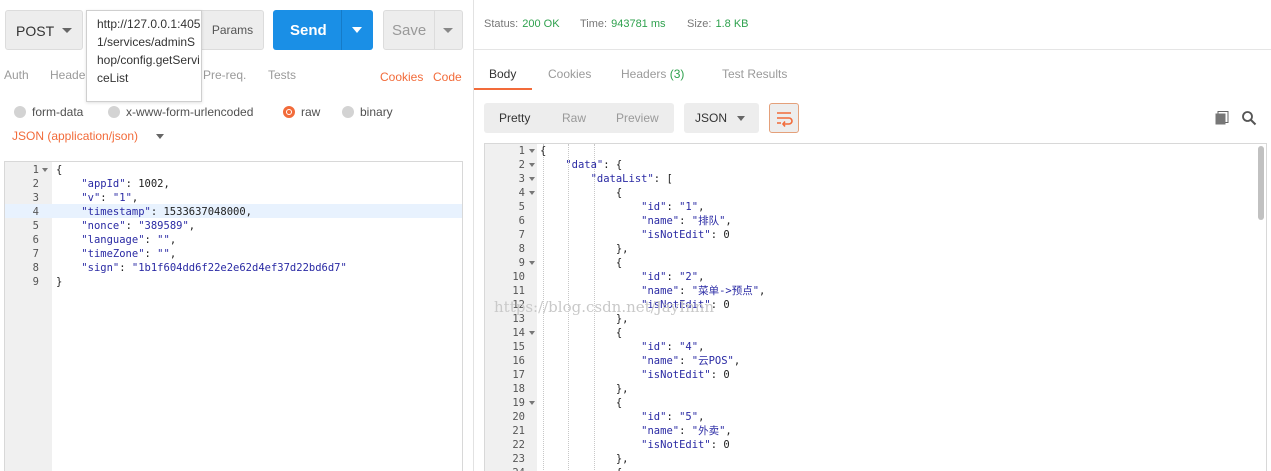 This screenshot has height=471, width=1271. Describe the element at coordinates (518, 361) in the screenshot. I see `line-number: 16` at that location.